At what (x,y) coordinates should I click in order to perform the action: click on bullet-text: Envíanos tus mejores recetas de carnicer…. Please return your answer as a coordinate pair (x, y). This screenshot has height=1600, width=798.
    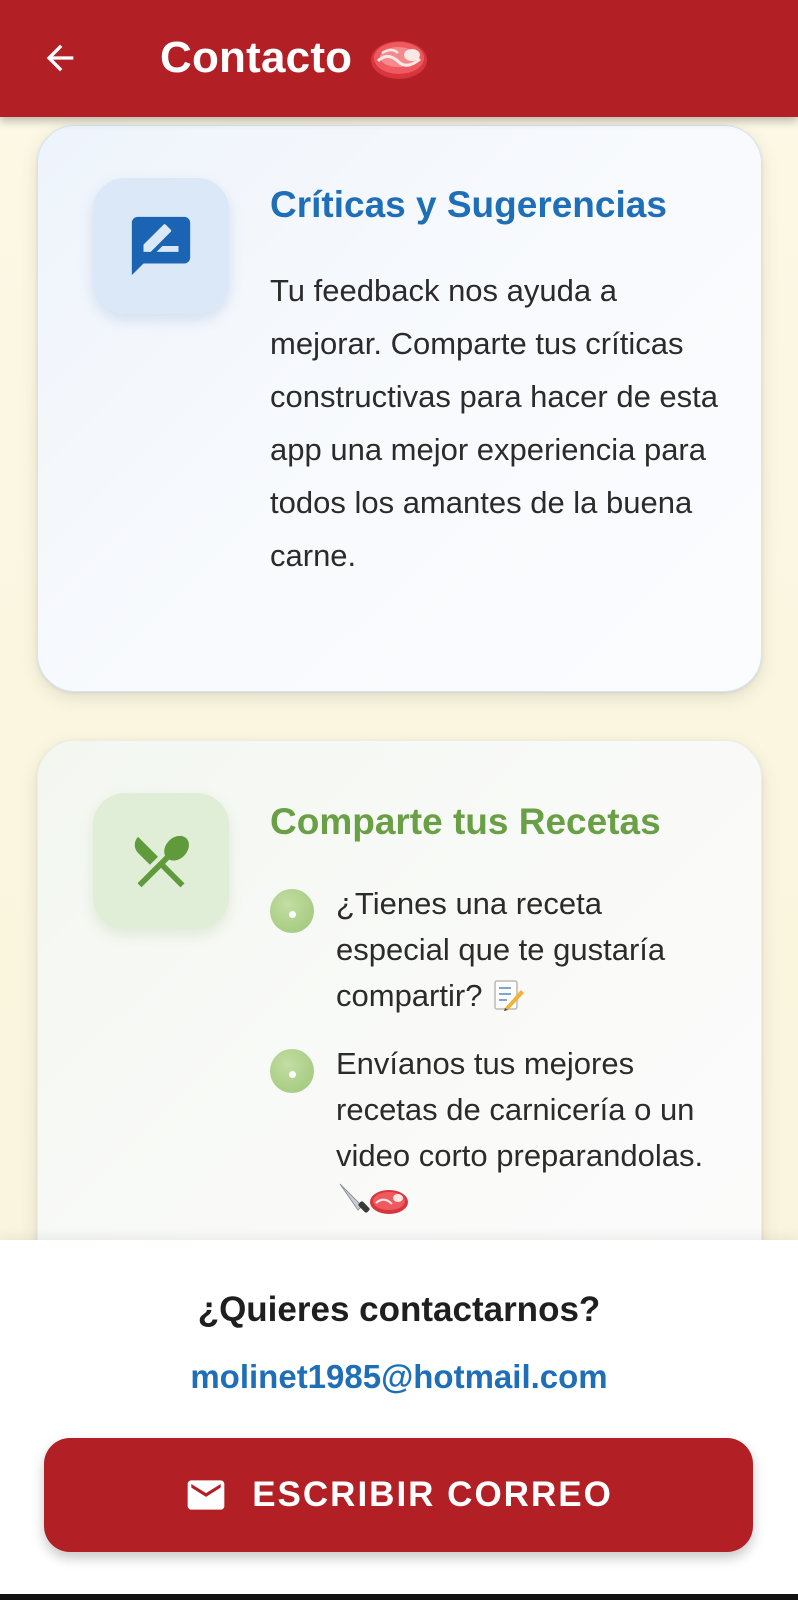
    Looking at the image, I should click on (526, 1136).